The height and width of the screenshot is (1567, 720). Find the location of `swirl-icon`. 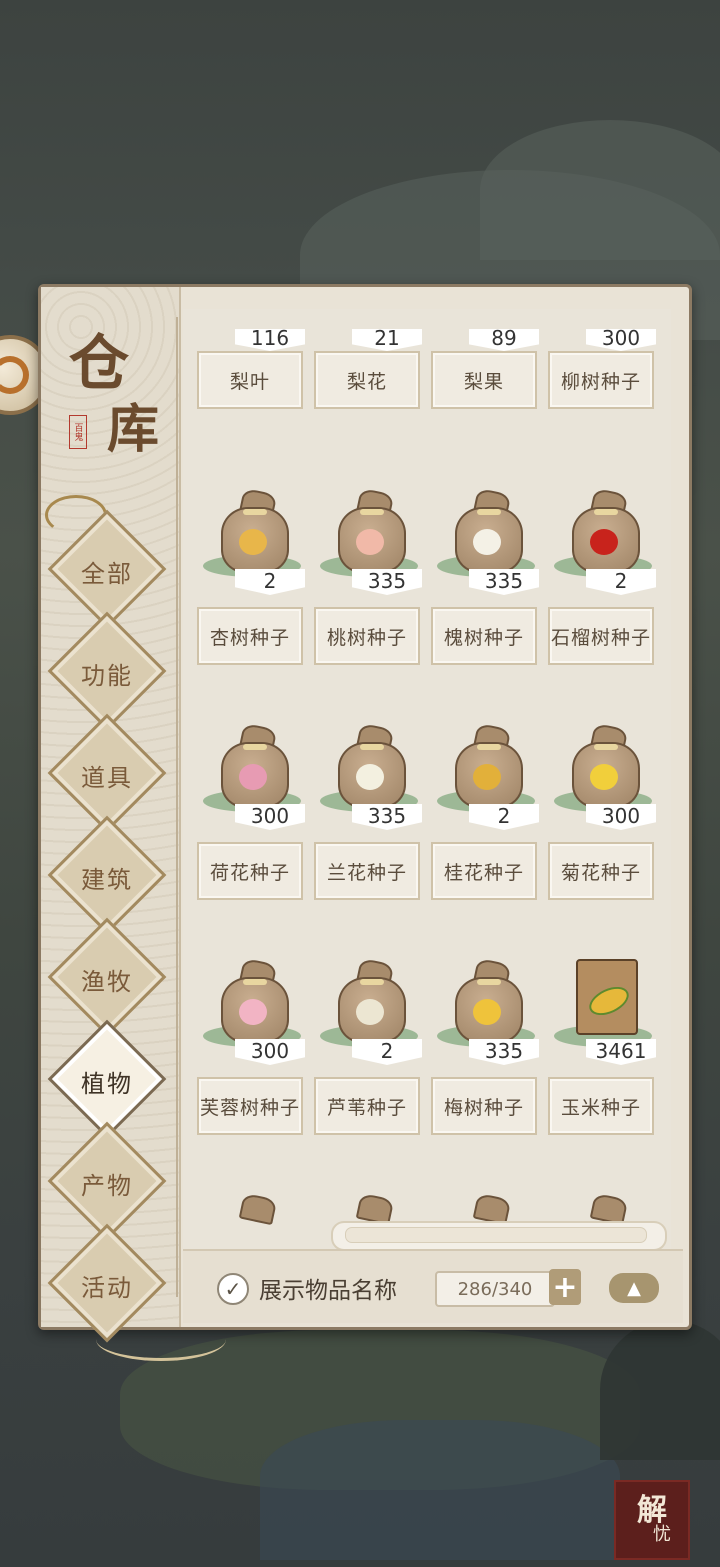

swirl-icon is located at coordinates (14, 375).